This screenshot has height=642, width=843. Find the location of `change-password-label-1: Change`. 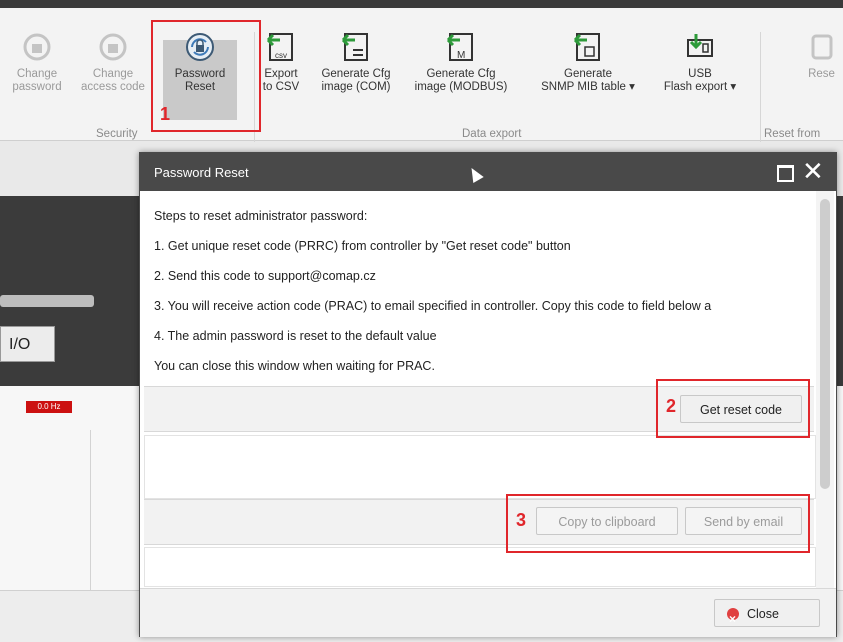

change-password-label-1: Change is located at coordinates (37, 74).